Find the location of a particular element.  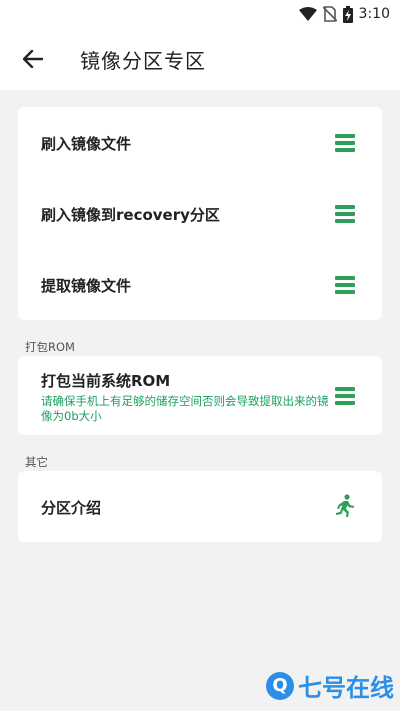

pack-rom-label: 打包当前系统ROM is located at coordinates (106, 381).